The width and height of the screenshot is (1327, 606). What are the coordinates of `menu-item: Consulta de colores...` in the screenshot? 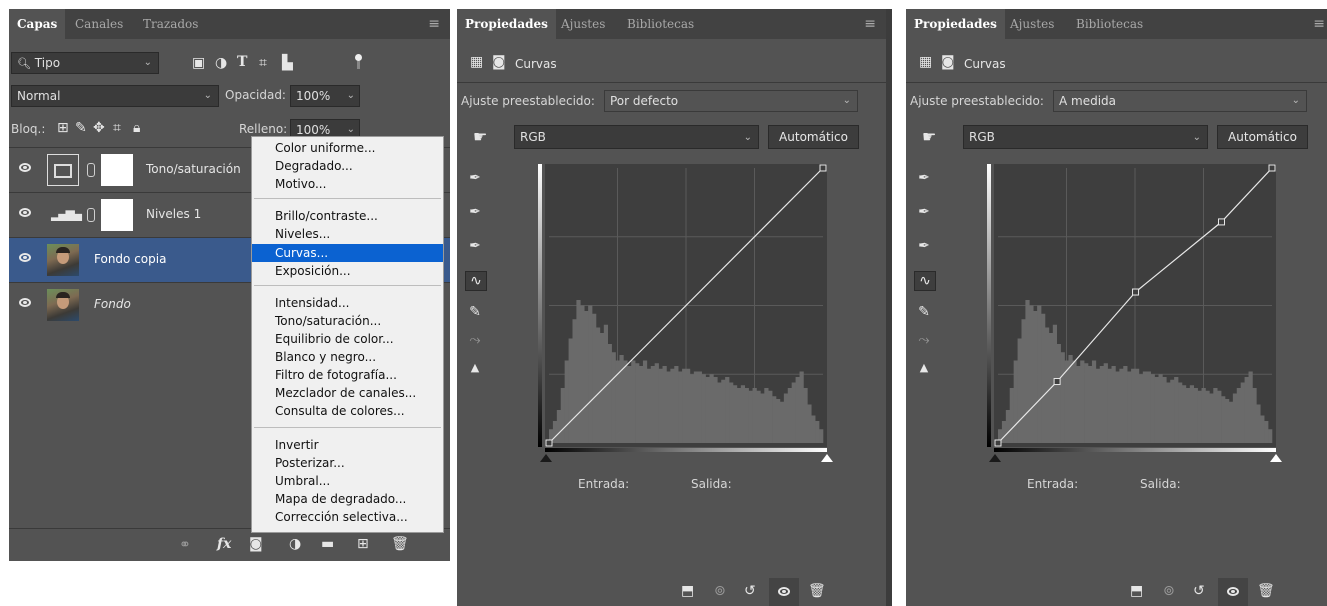 It's located at (340, 411).